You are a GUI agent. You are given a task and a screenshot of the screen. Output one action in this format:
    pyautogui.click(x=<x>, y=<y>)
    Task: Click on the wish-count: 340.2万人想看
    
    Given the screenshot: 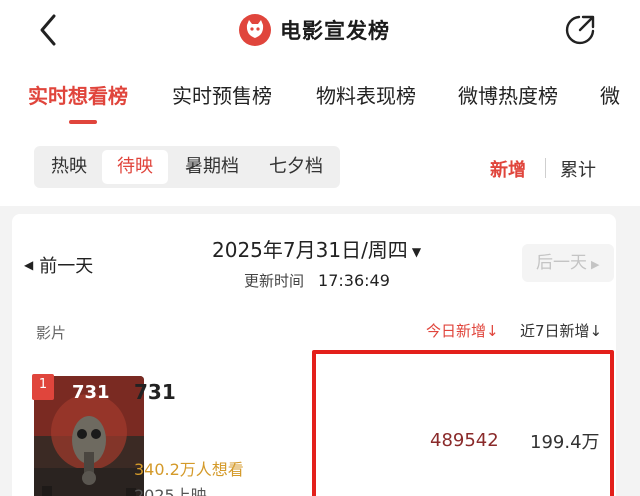 What is the action you would take?
    pyautogui.click(x=189, y=469)
    